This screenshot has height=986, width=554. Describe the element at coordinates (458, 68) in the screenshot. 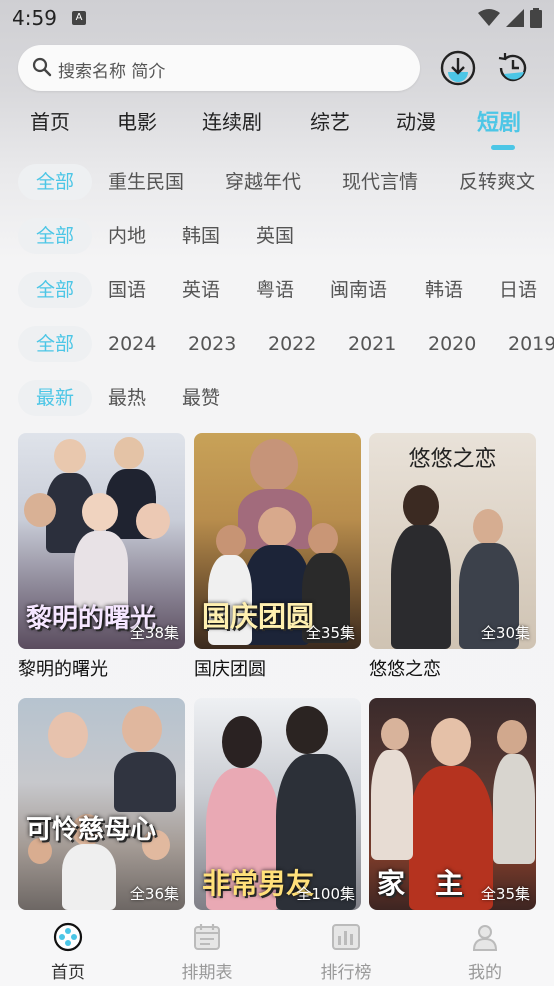

I see `download-icon` at that location.